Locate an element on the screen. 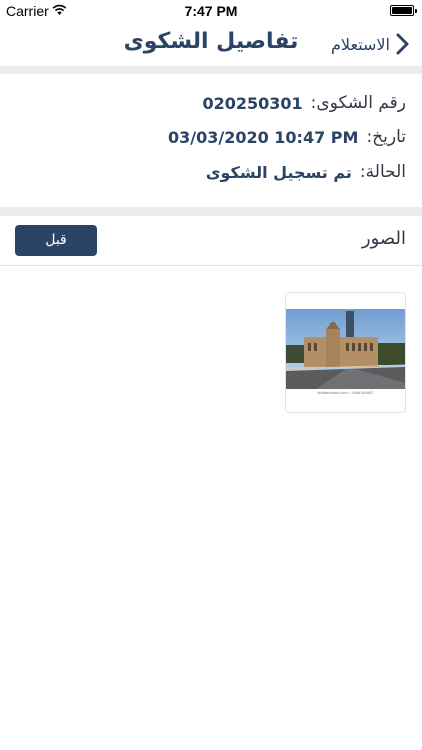 The width and height of the screenshot is (422, 750). battery-icon is located at coordinates (403, 10).